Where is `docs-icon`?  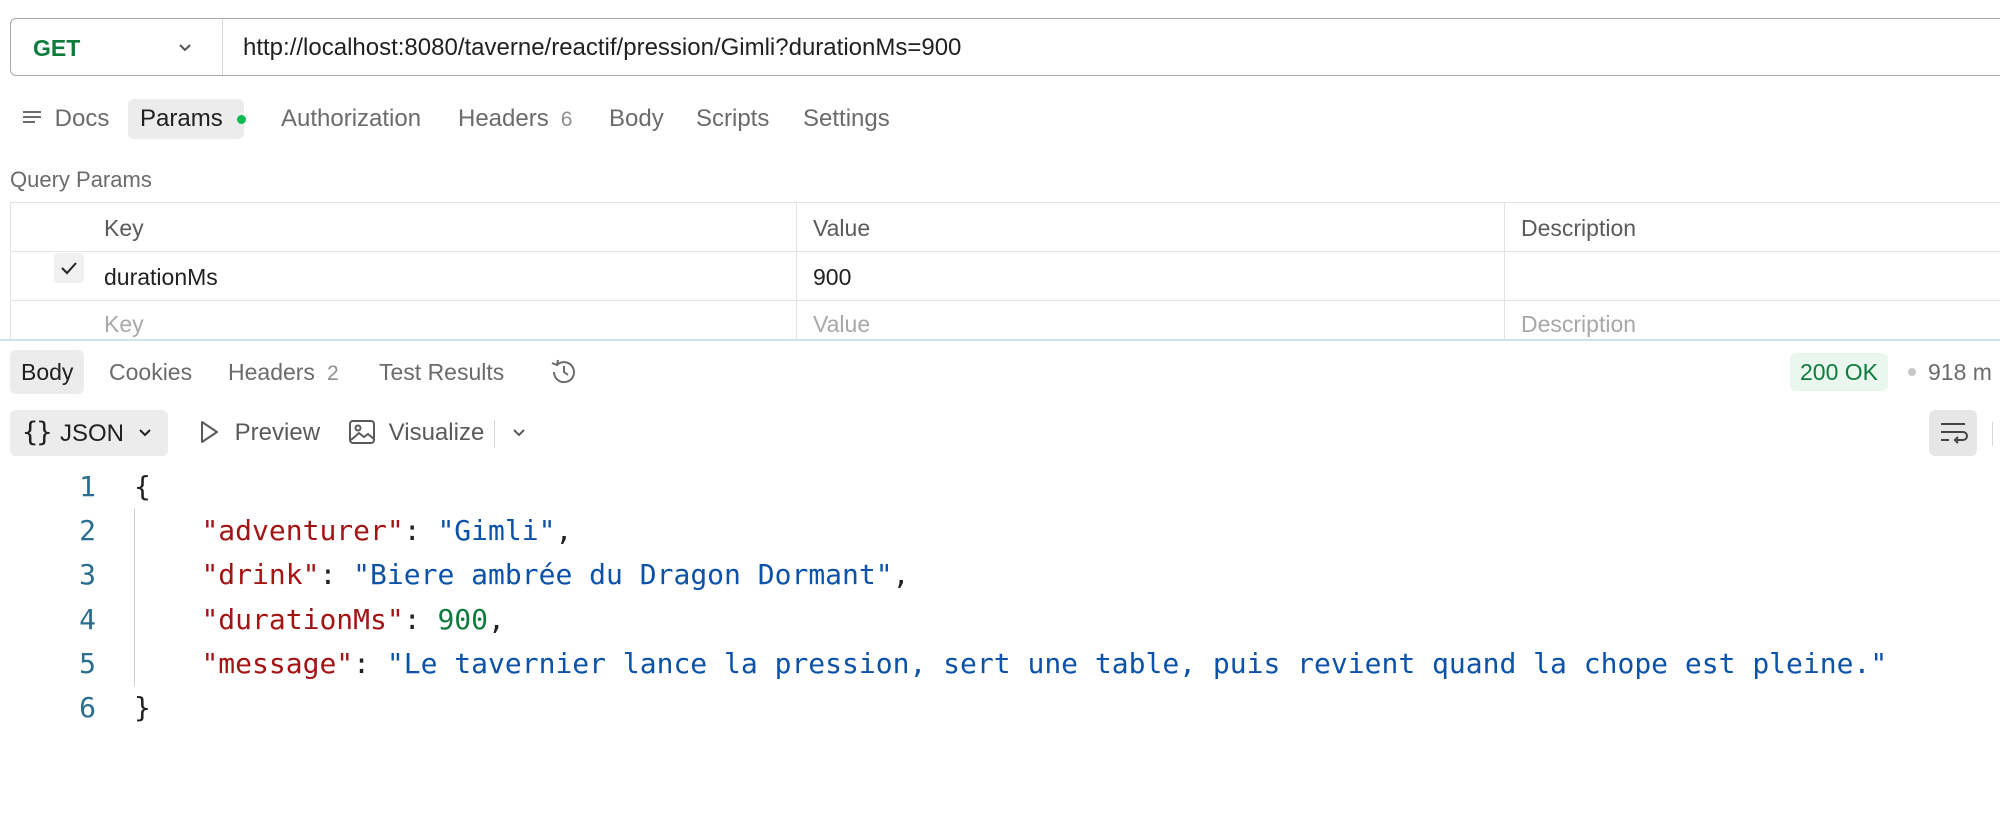
docs-icon is located at coordinates (32, 117).